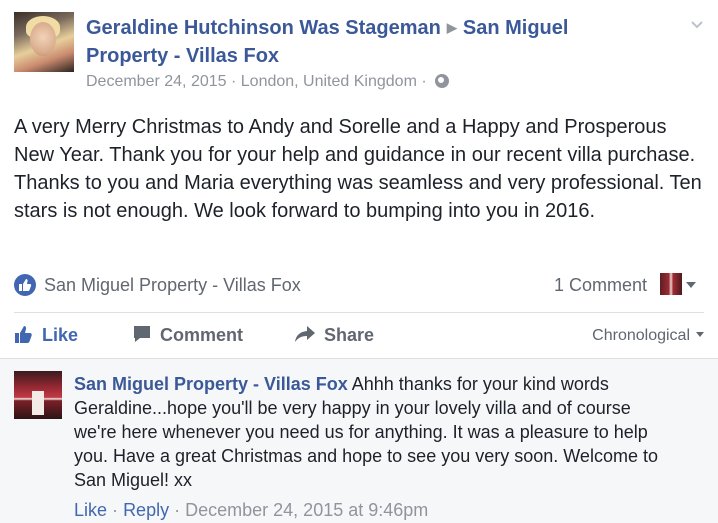 The height and width of the screenshot is (523, 718). What do you see at coordinates (671, 284) in the screenshot?
I see `commenter-thumbnail` at bounding box center [671, 284].